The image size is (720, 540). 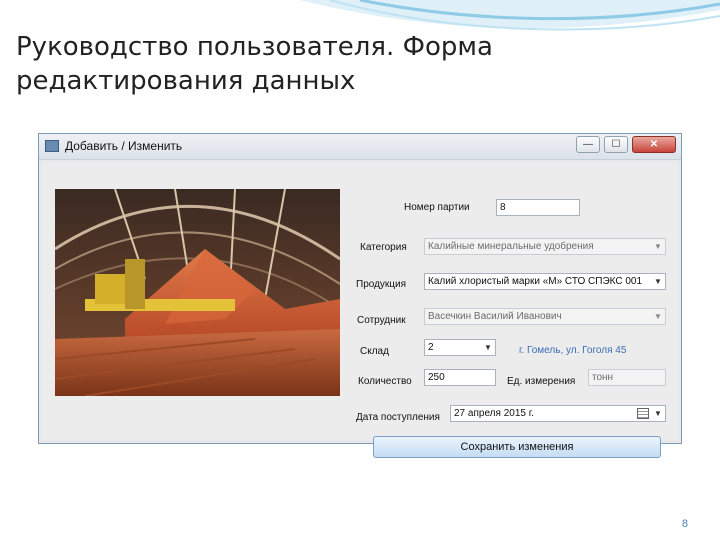 I want to click on warehouse-label: Склад, so click(x=374, y=351).